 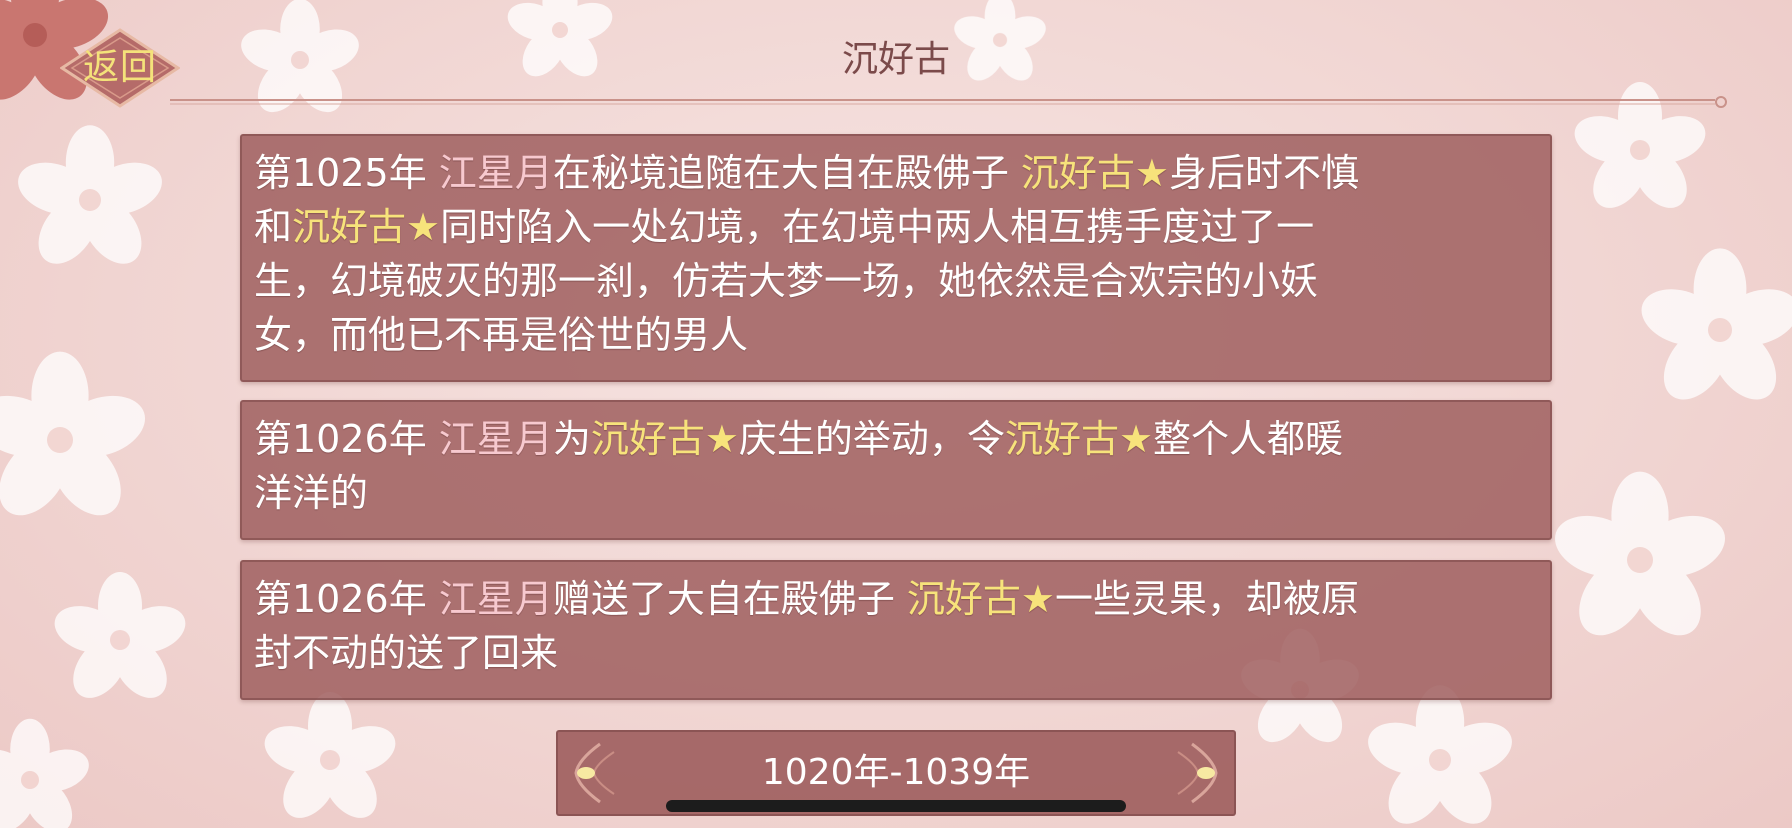 I want to click on event-text: 封不动的送了回来, so click(x=406, y=653).